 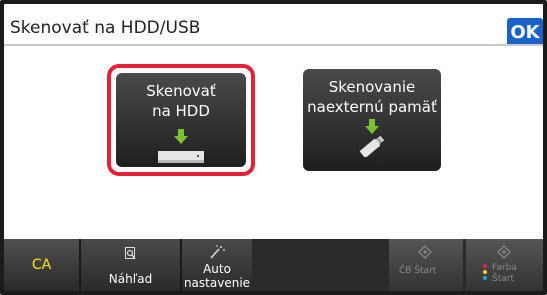 I want to click on preview-label: Náhľad, so click(x=130, y=279).